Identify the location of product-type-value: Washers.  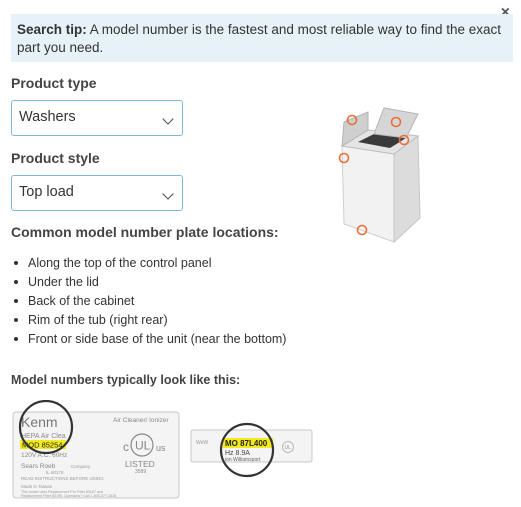
(47, 117).